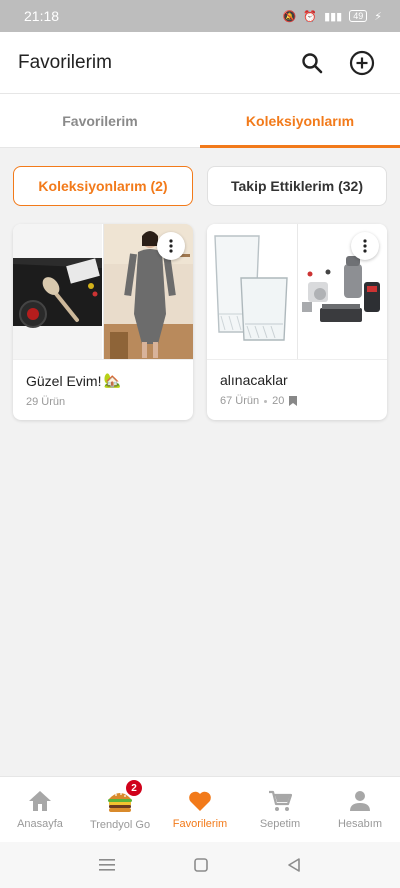 The height and width of the screenshot is (888, 400). I want to click on collection-title: alınacaklar, so click(297, 380).